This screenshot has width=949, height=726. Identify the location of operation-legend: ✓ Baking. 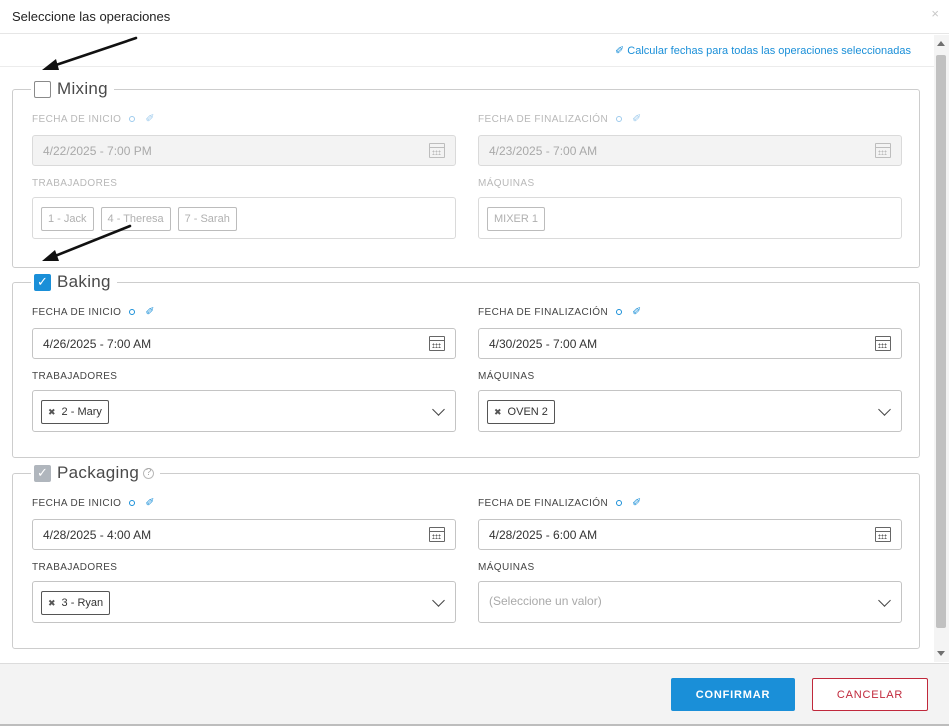
(74, 282).